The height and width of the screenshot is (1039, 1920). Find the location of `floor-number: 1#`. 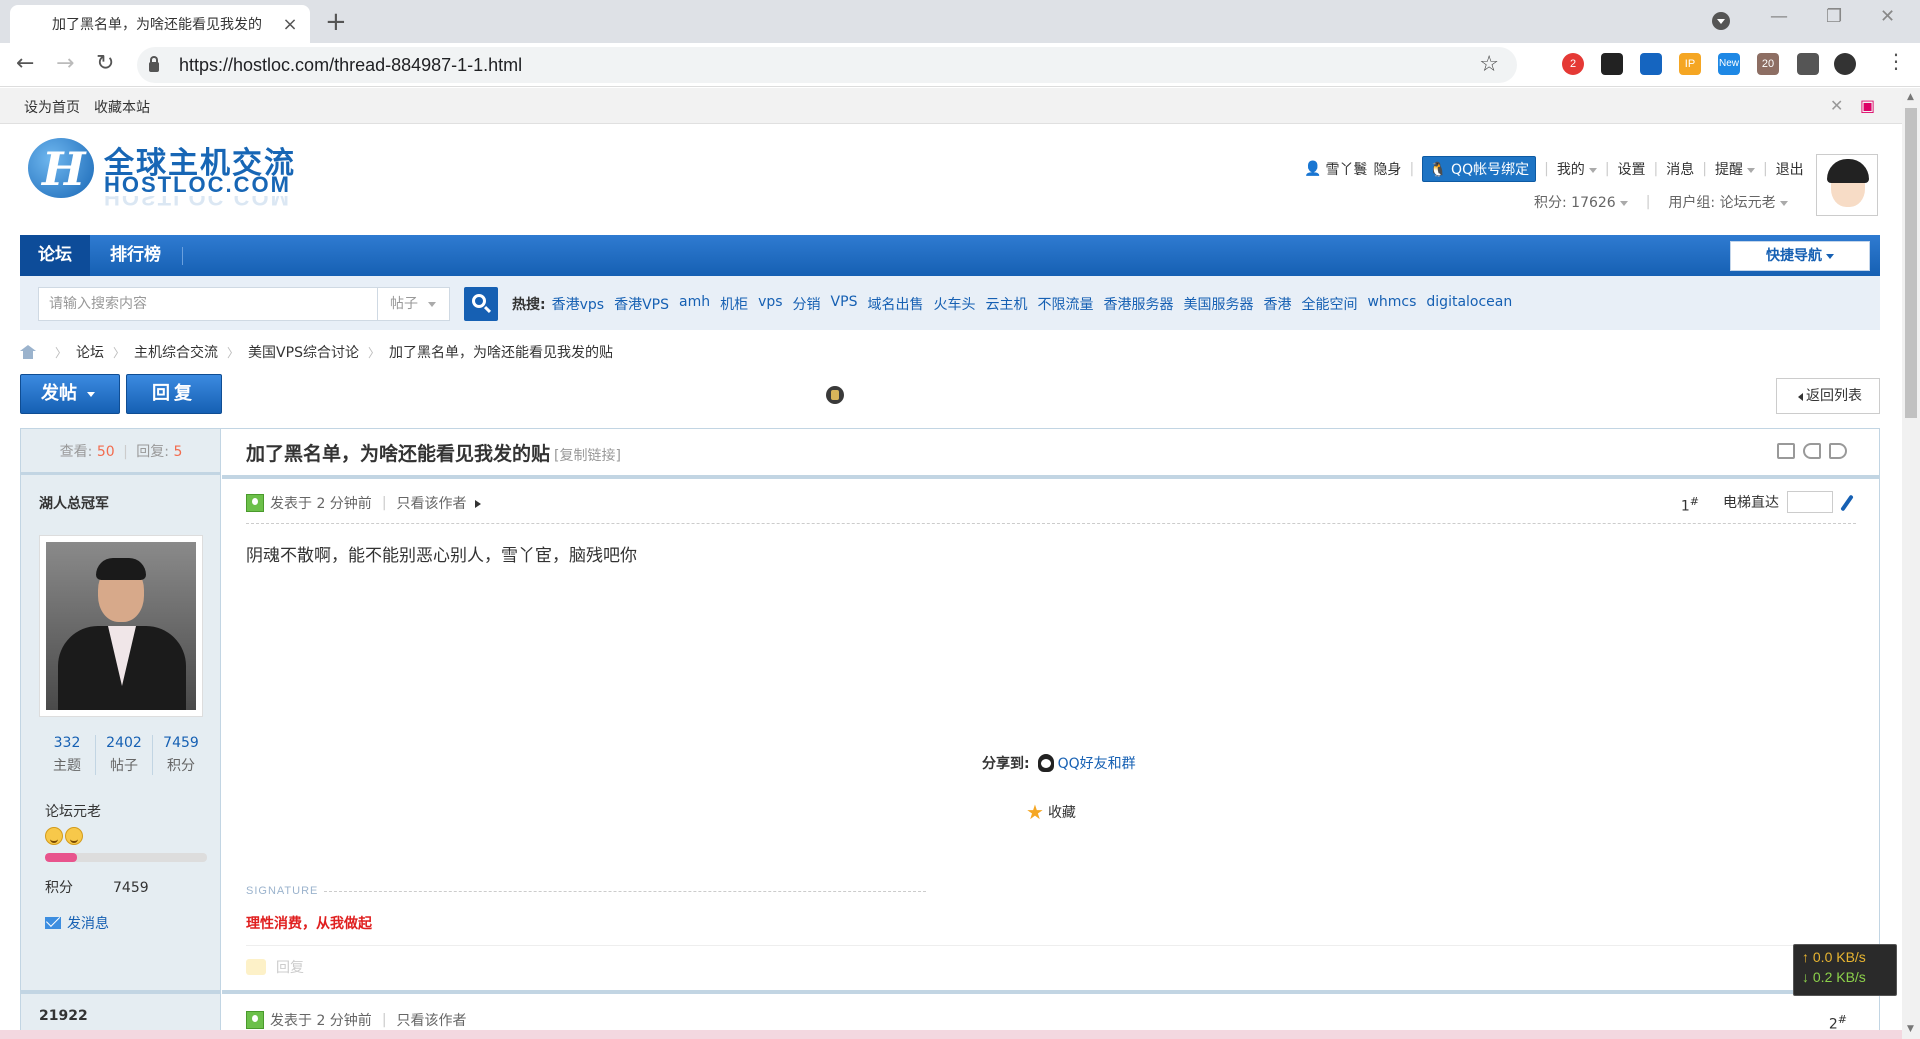

floor-number: 1# is located at coordinates (1690, 505).